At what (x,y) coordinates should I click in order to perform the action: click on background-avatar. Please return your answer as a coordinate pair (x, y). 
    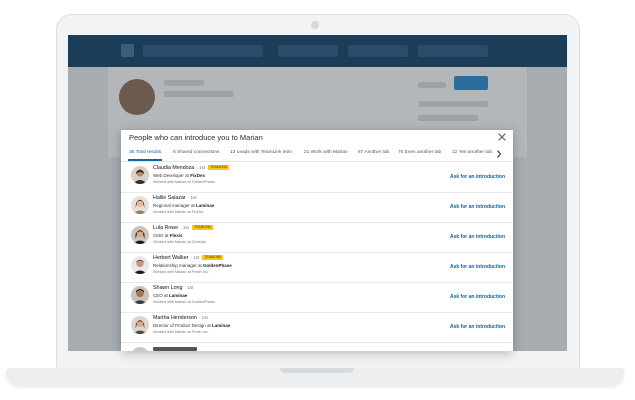
    Looking at the image, I should click on (137, 97).